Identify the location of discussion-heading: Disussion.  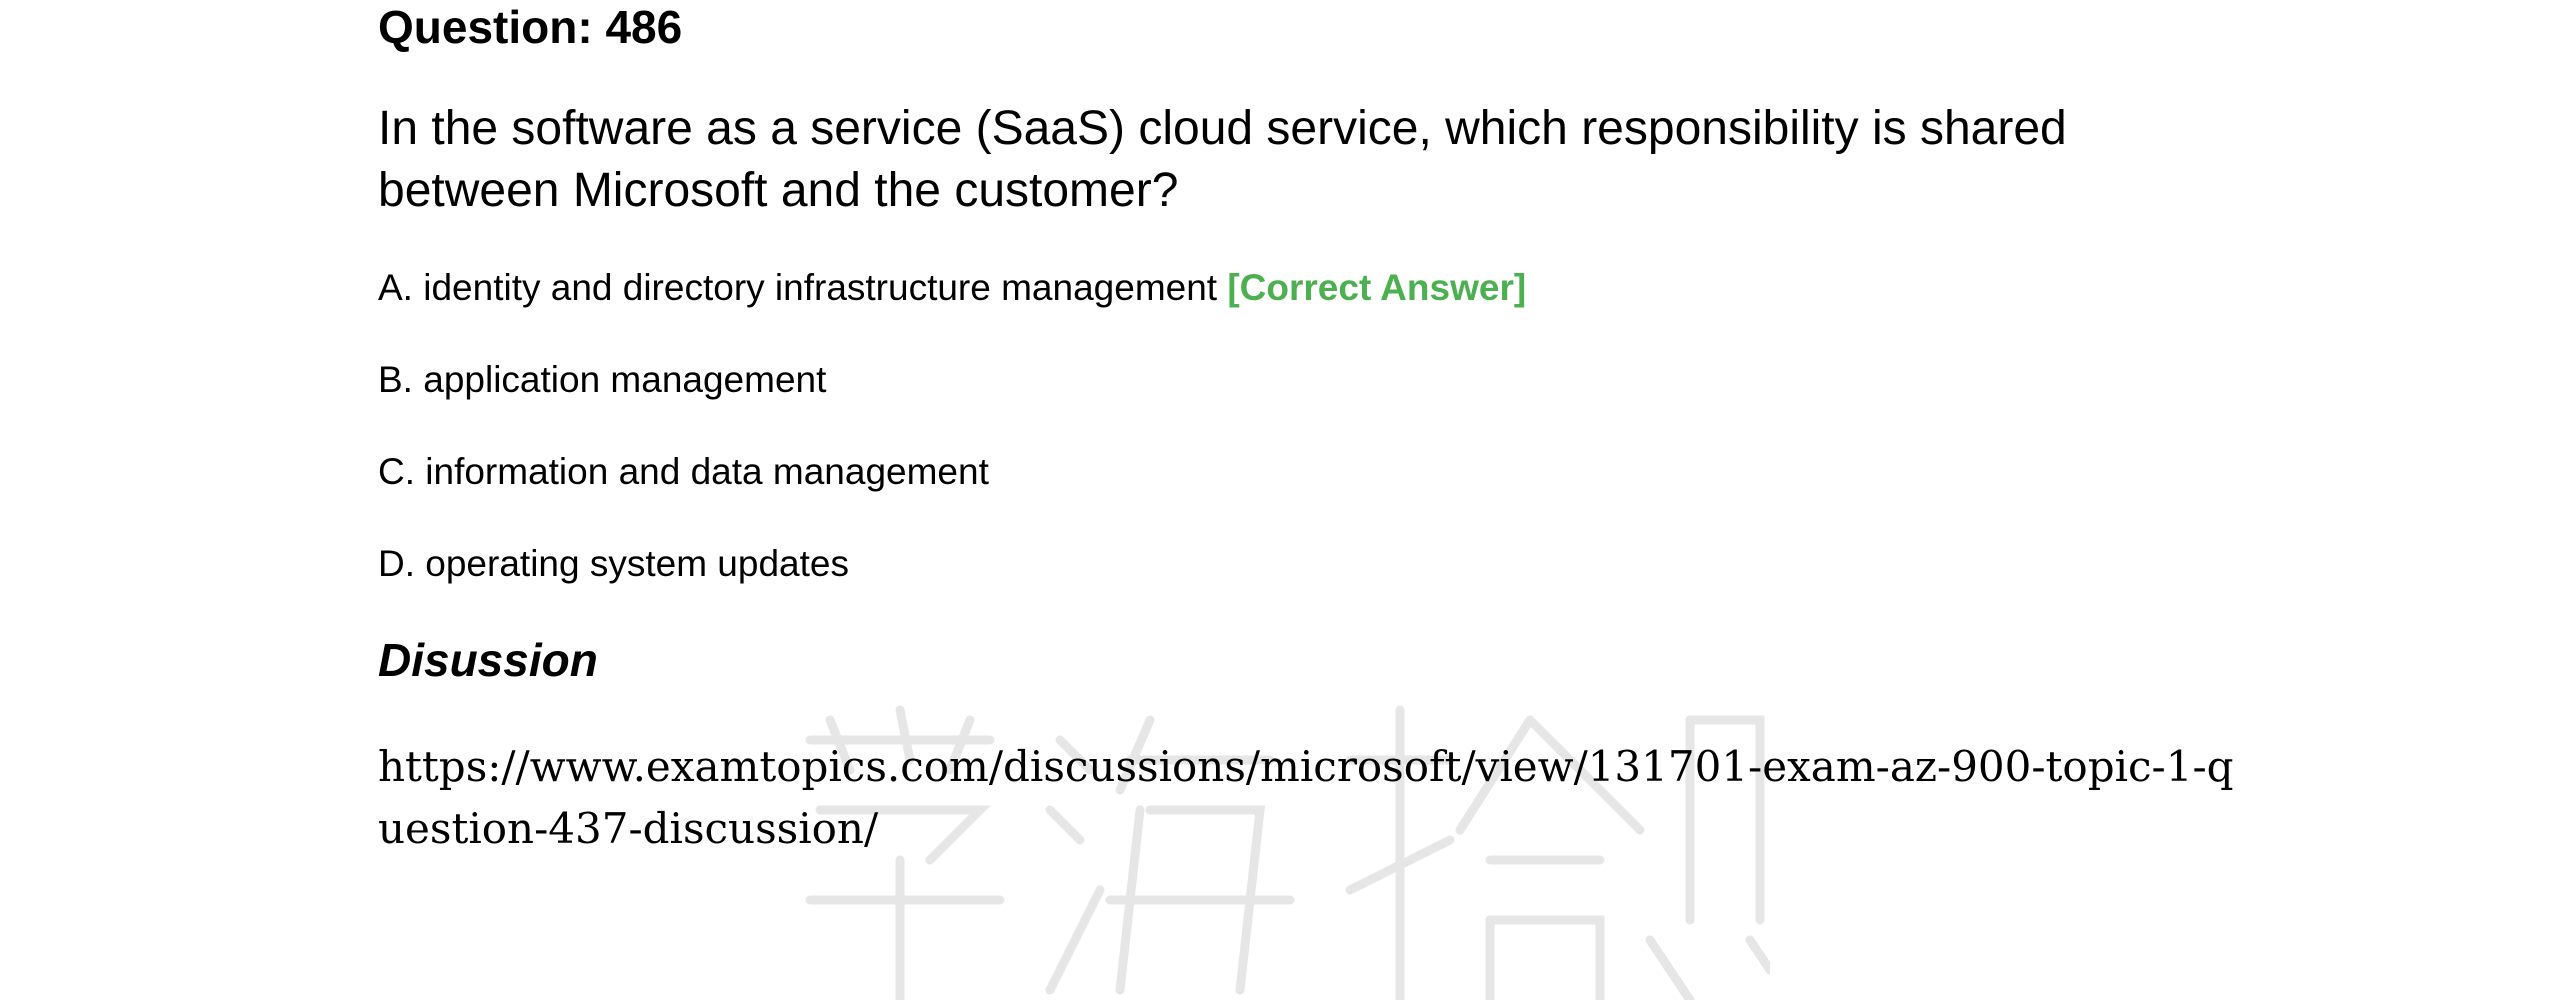
(488, 660).